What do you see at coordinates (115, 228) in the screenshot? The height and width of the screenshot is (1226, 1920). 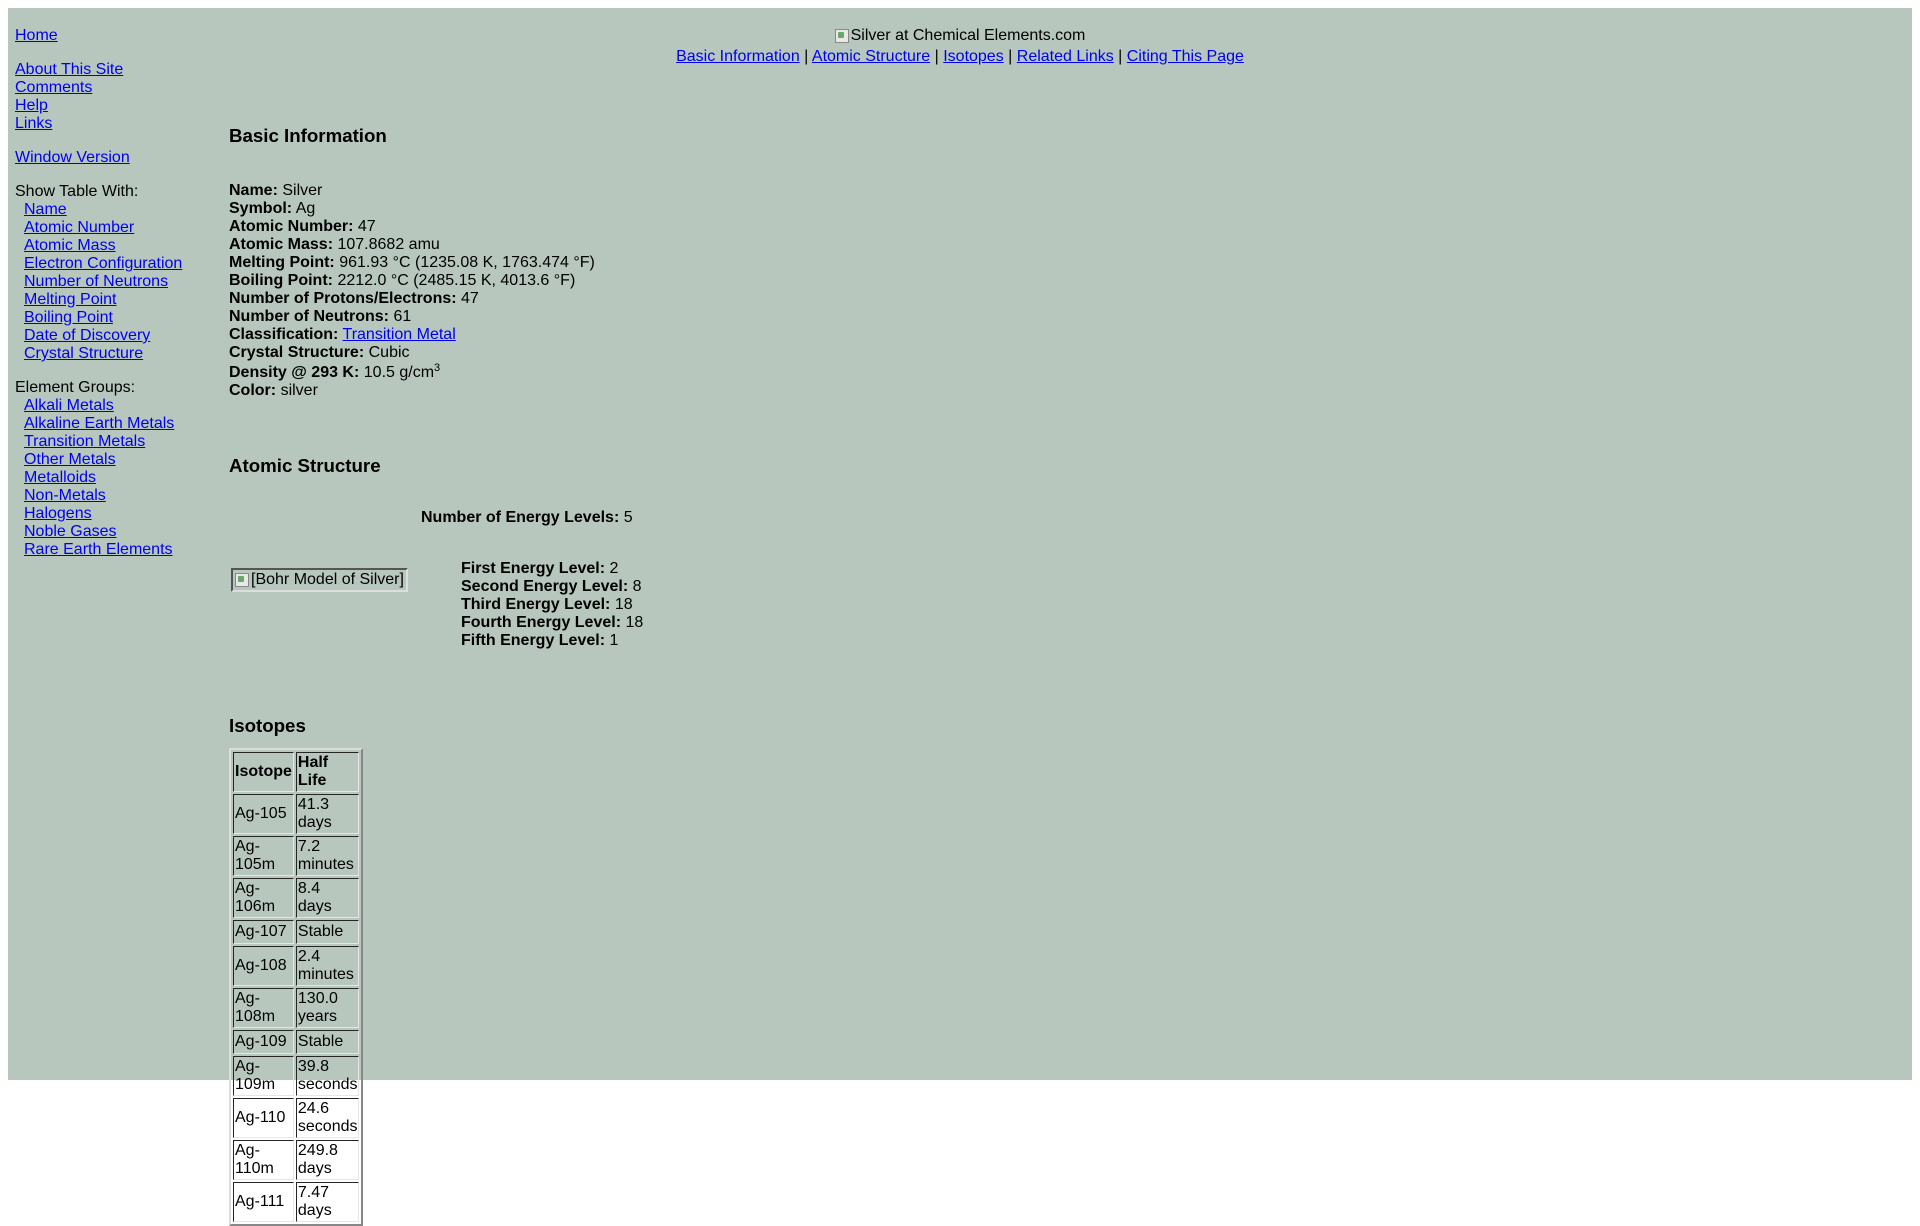 I see `show-table-link-atomic-number: Atomic Number` at bounding box center [115, 228].